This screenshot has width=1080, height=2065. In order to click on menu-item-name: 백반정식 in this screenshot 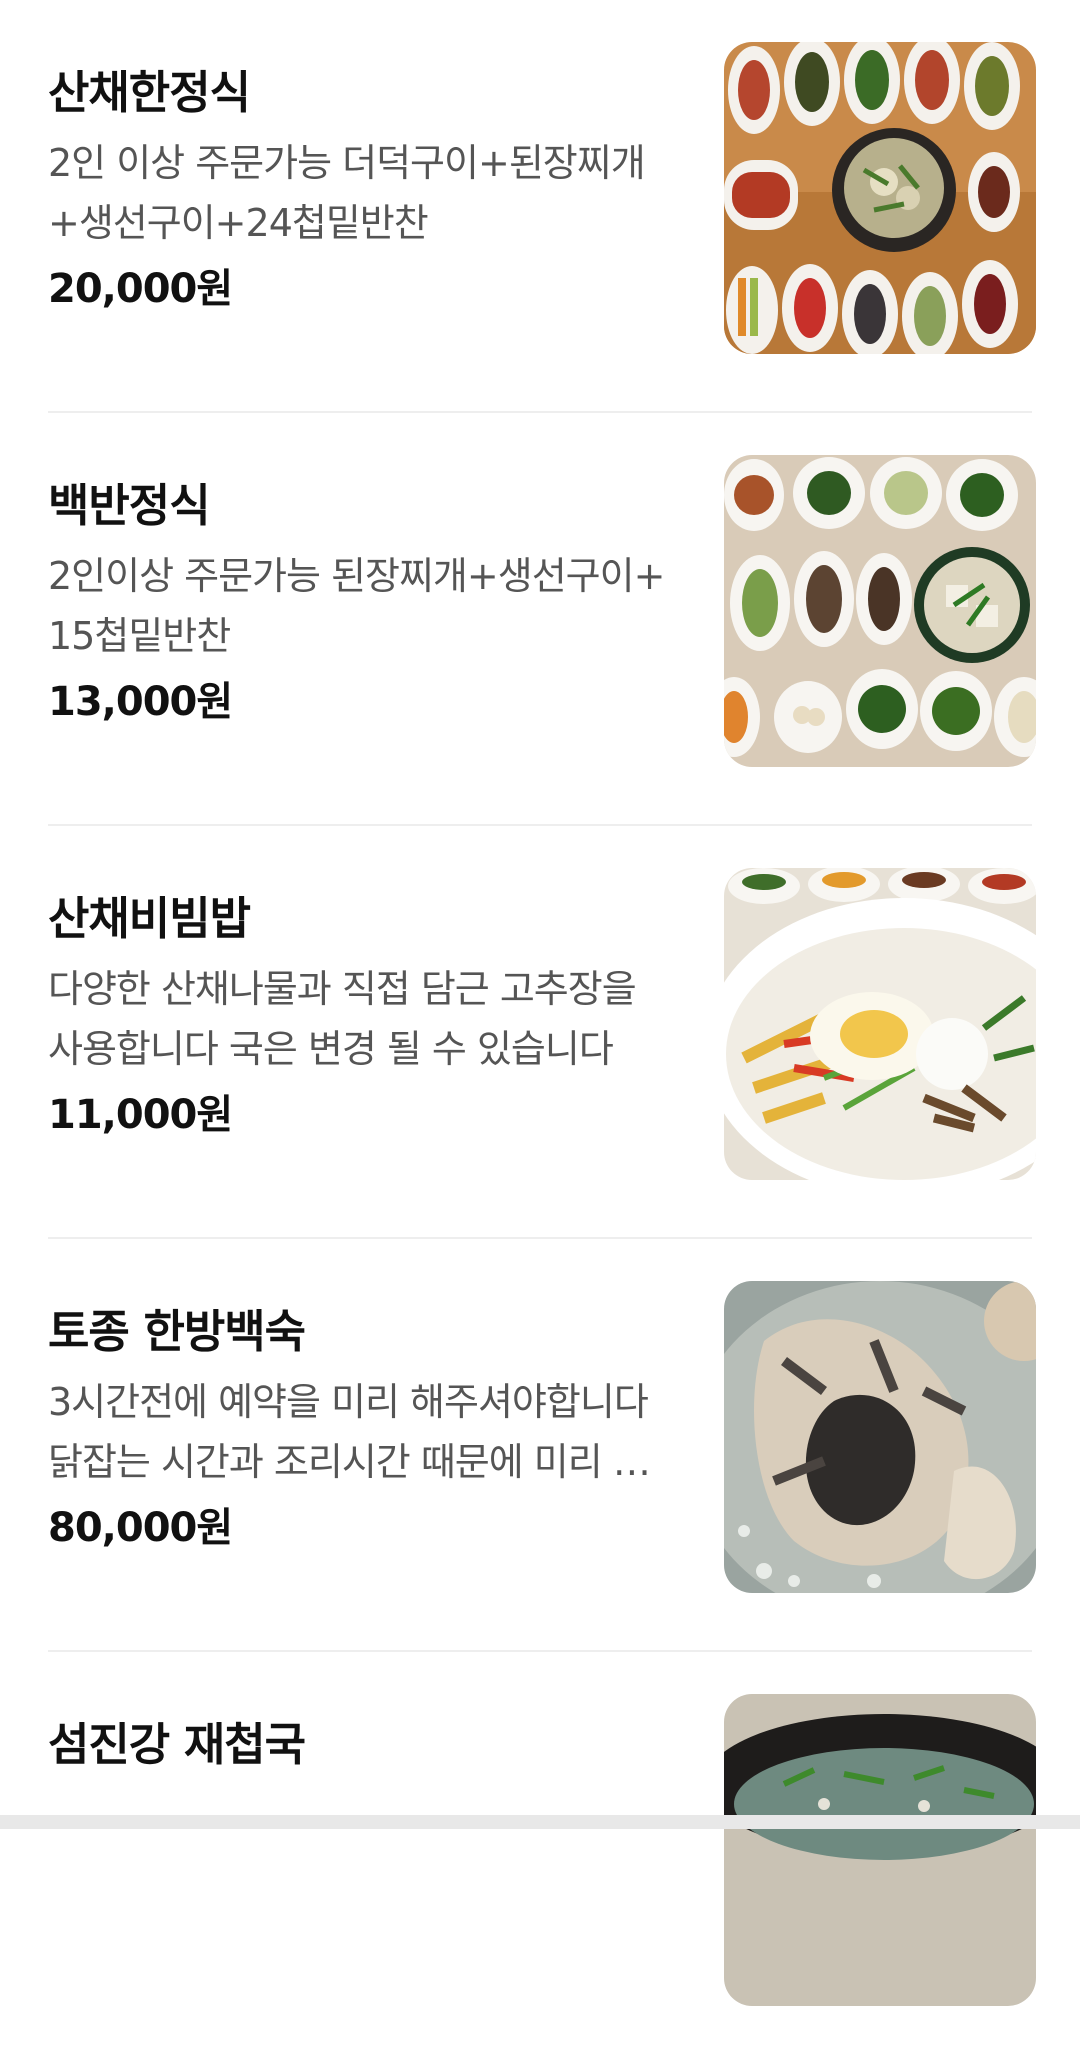, I will do `click(129, 505)`.